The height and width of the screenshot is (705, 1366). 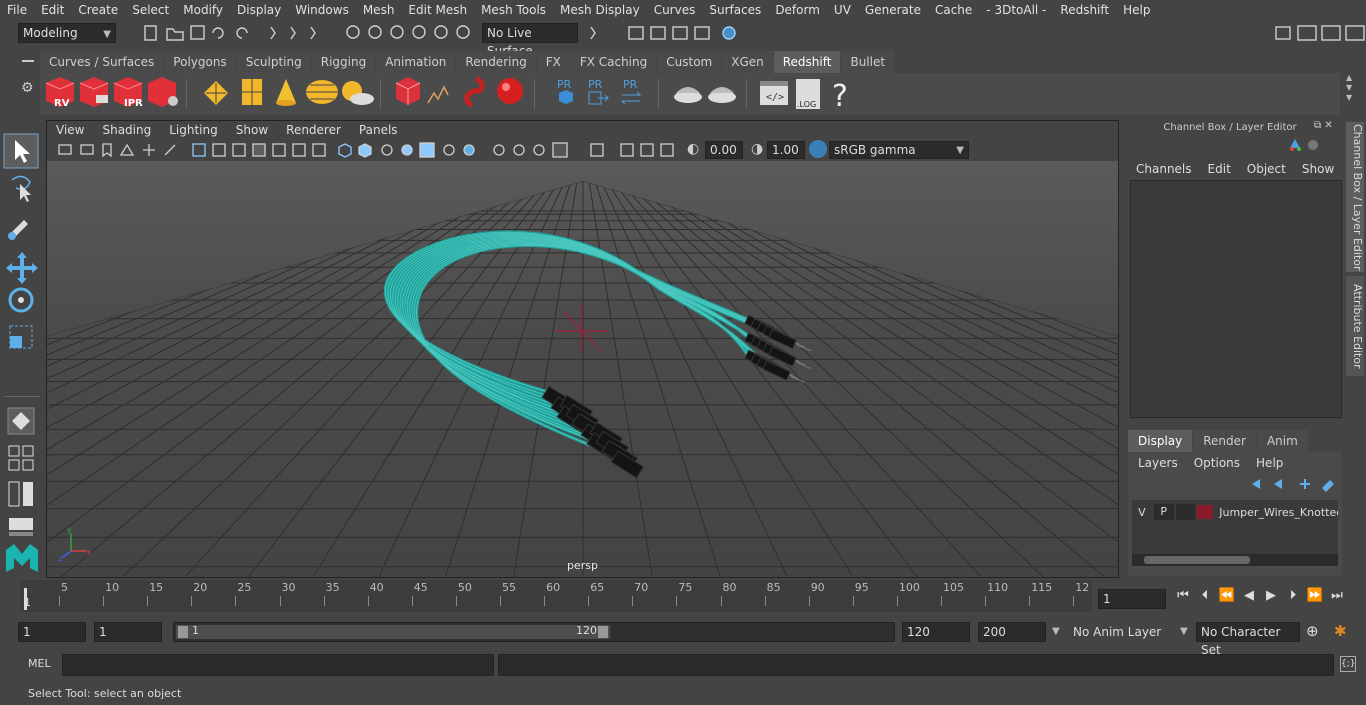 What do you see at coordinates (842, 10) in the screenshot?
I see `menu-uv: UV` at bounding box center [842, 10].